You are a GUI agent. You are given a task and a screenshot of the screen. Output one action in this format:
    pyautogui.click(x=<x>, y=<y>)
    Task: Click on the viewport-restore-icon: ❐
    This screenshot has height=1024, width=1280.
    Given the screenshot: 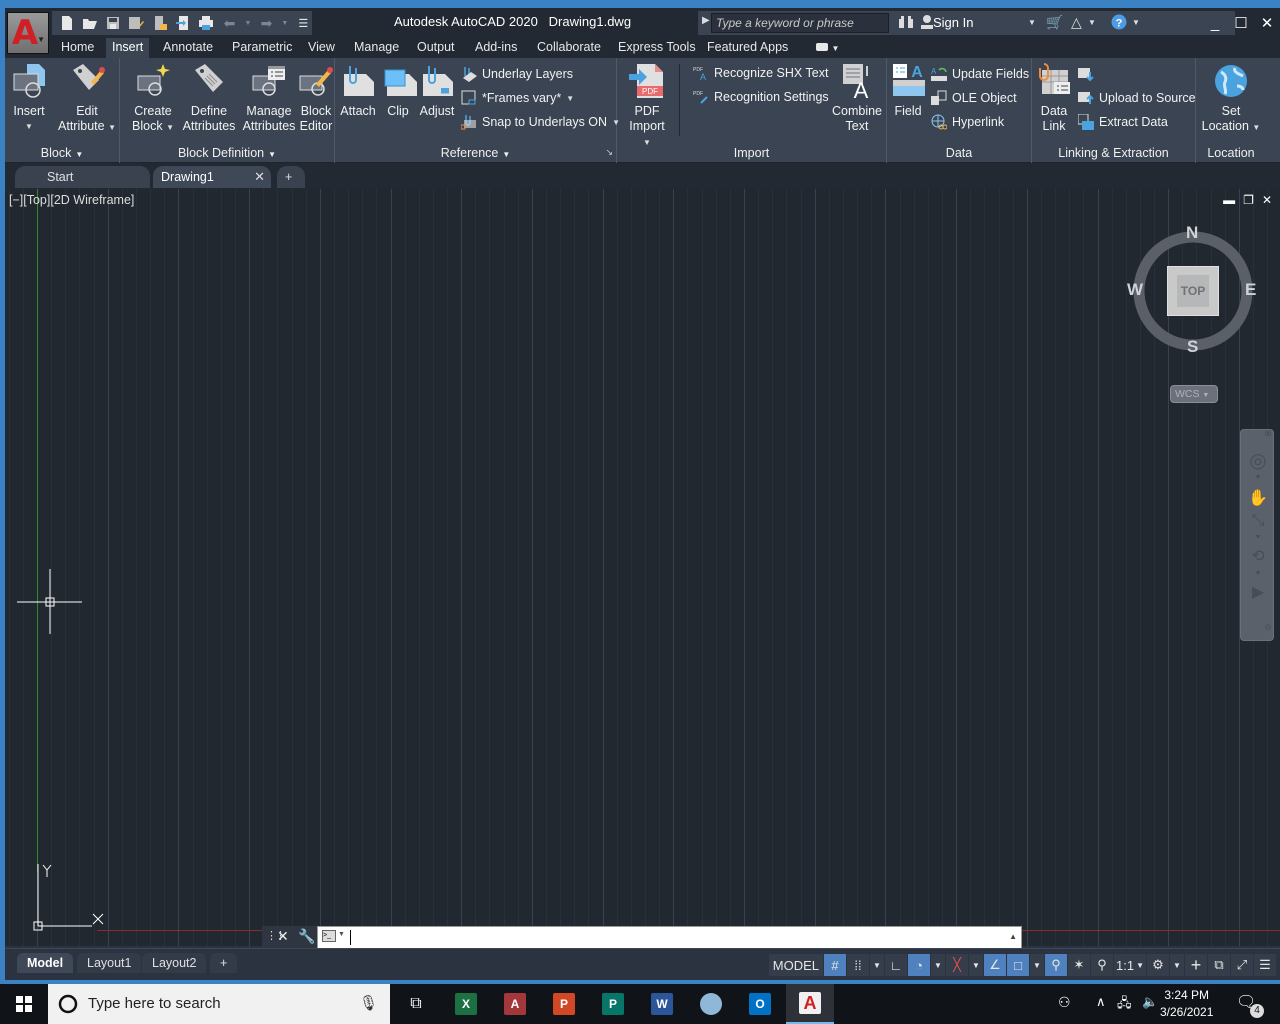 What is the action you would take?
    pyautogui.click(x=1248, y=200)
    